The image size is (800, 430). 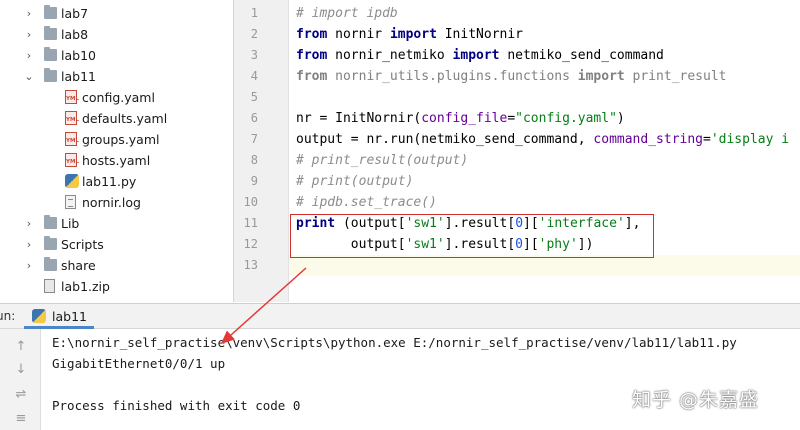 I want to click on tree-item-label: nornir.log, so click(x=111, y=202).